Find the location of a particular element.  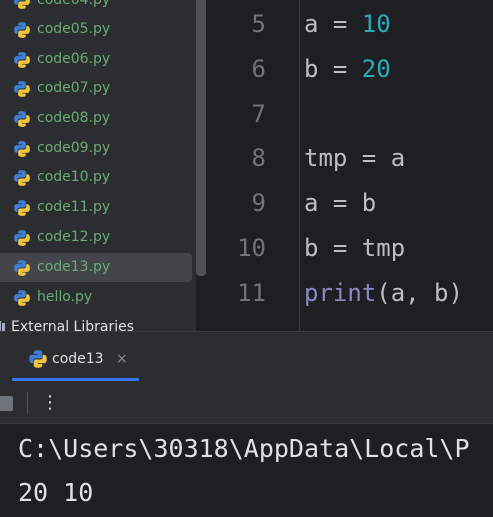

number-literal: 10 is located at coordinates (376, 24).